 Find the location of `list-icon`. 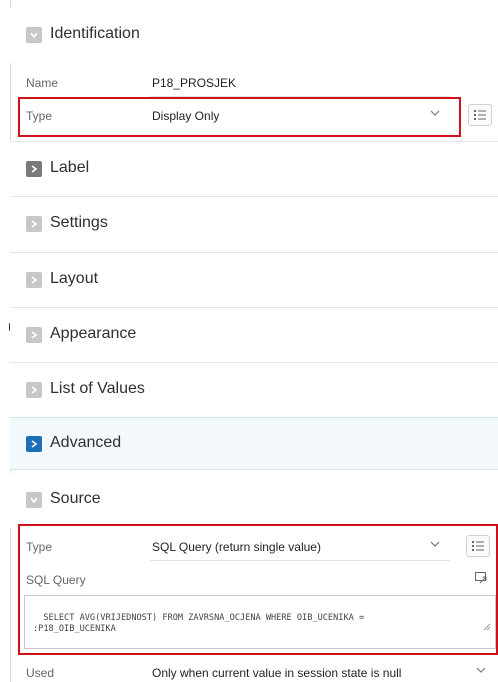

list-icon is located at coordinates (480, 115).